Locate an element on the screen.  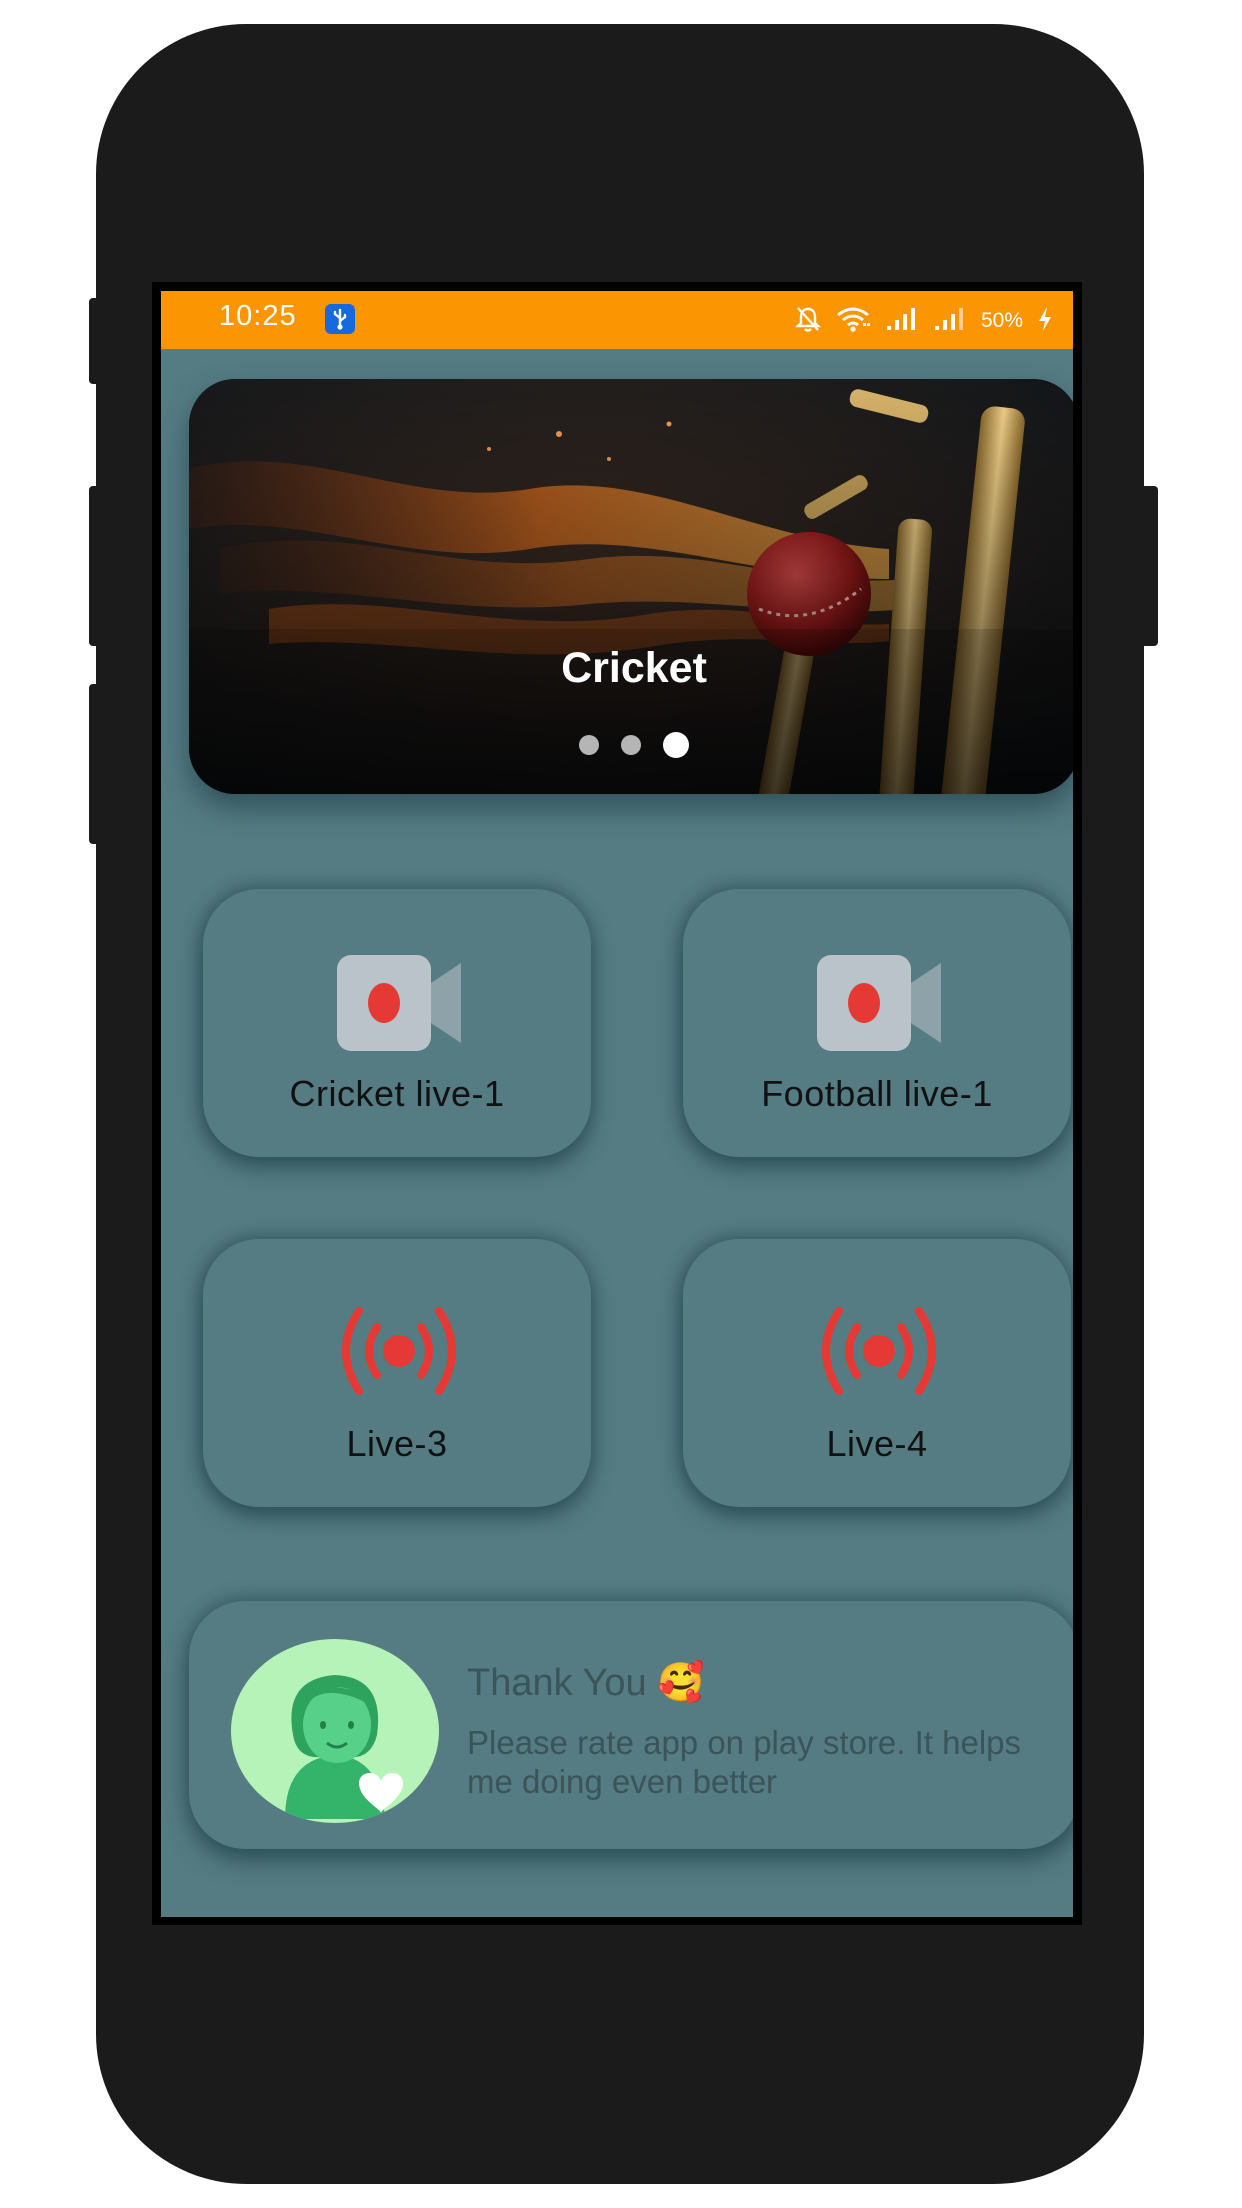
carousel-dot-active is located at coordinates (676, 745).